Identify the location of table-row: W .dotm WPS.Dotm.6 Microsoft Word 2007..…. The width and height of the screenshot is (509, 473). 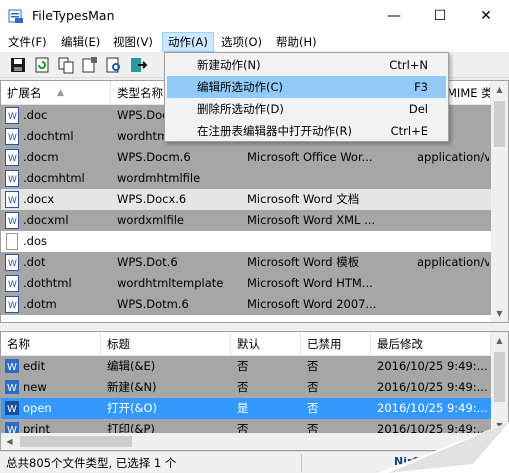
(246, 304).